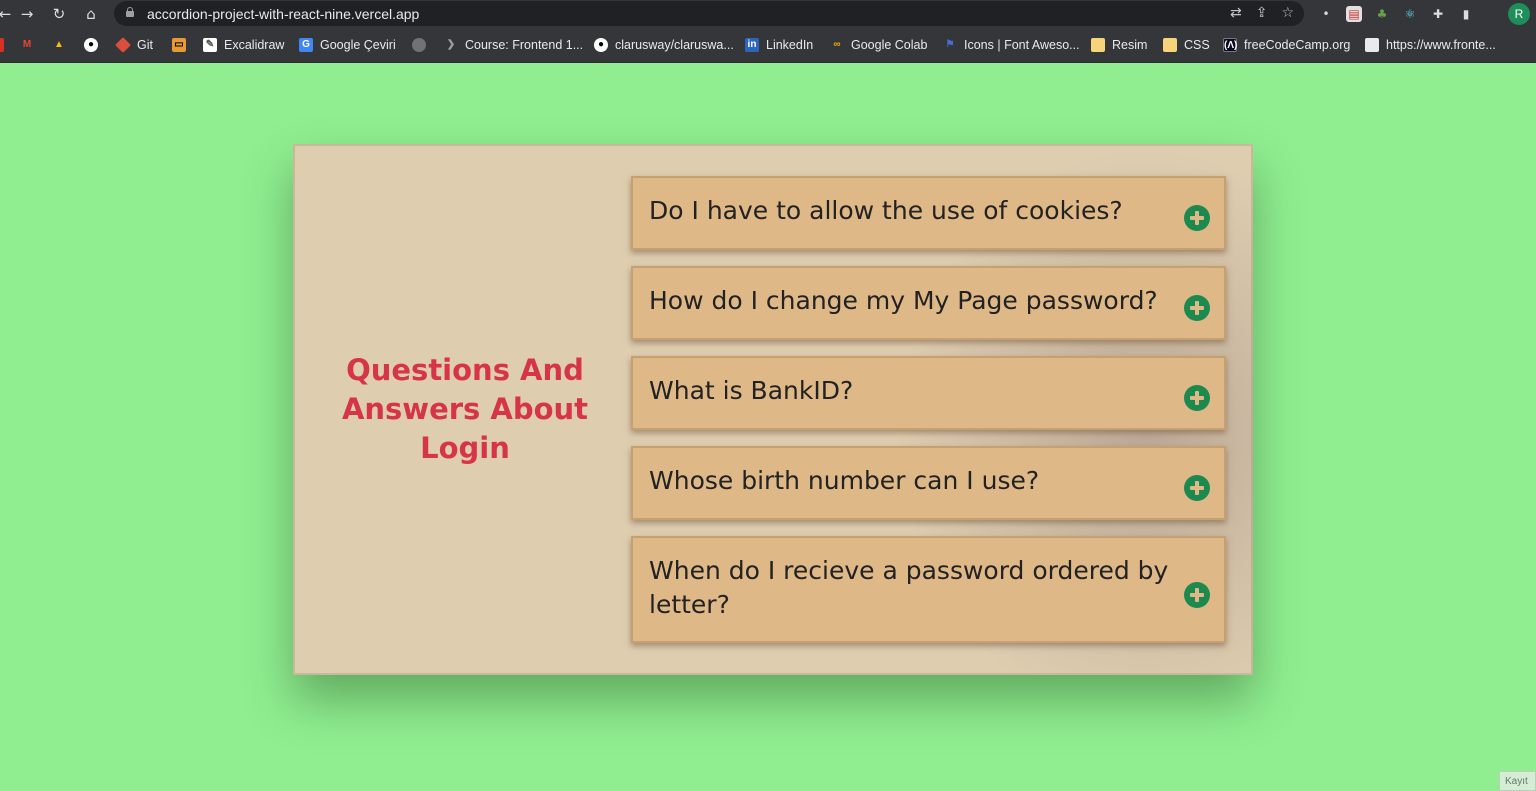 This screenshot has width=1536, height=791. Describe the element at coordinates (752, 45) in the screenshot. I see `linkedin-icon: in` at that location.